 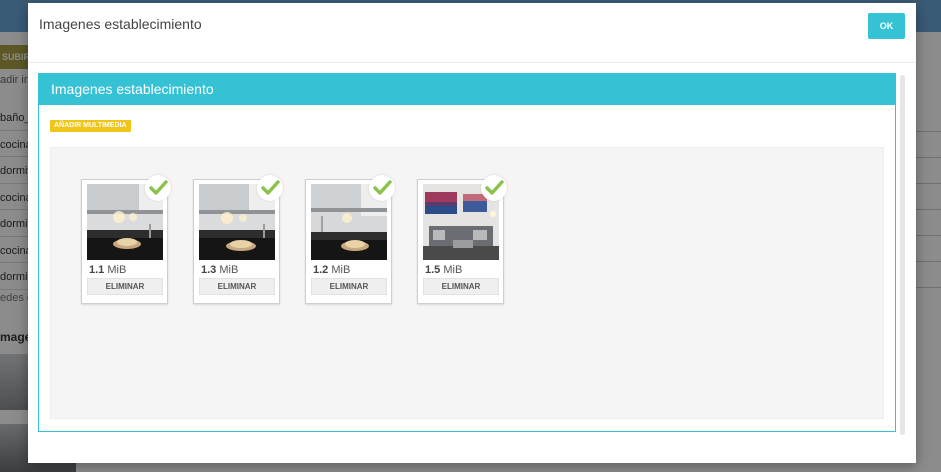 I want to click on file-size-value: 1.2, so click(x=321, y=270).